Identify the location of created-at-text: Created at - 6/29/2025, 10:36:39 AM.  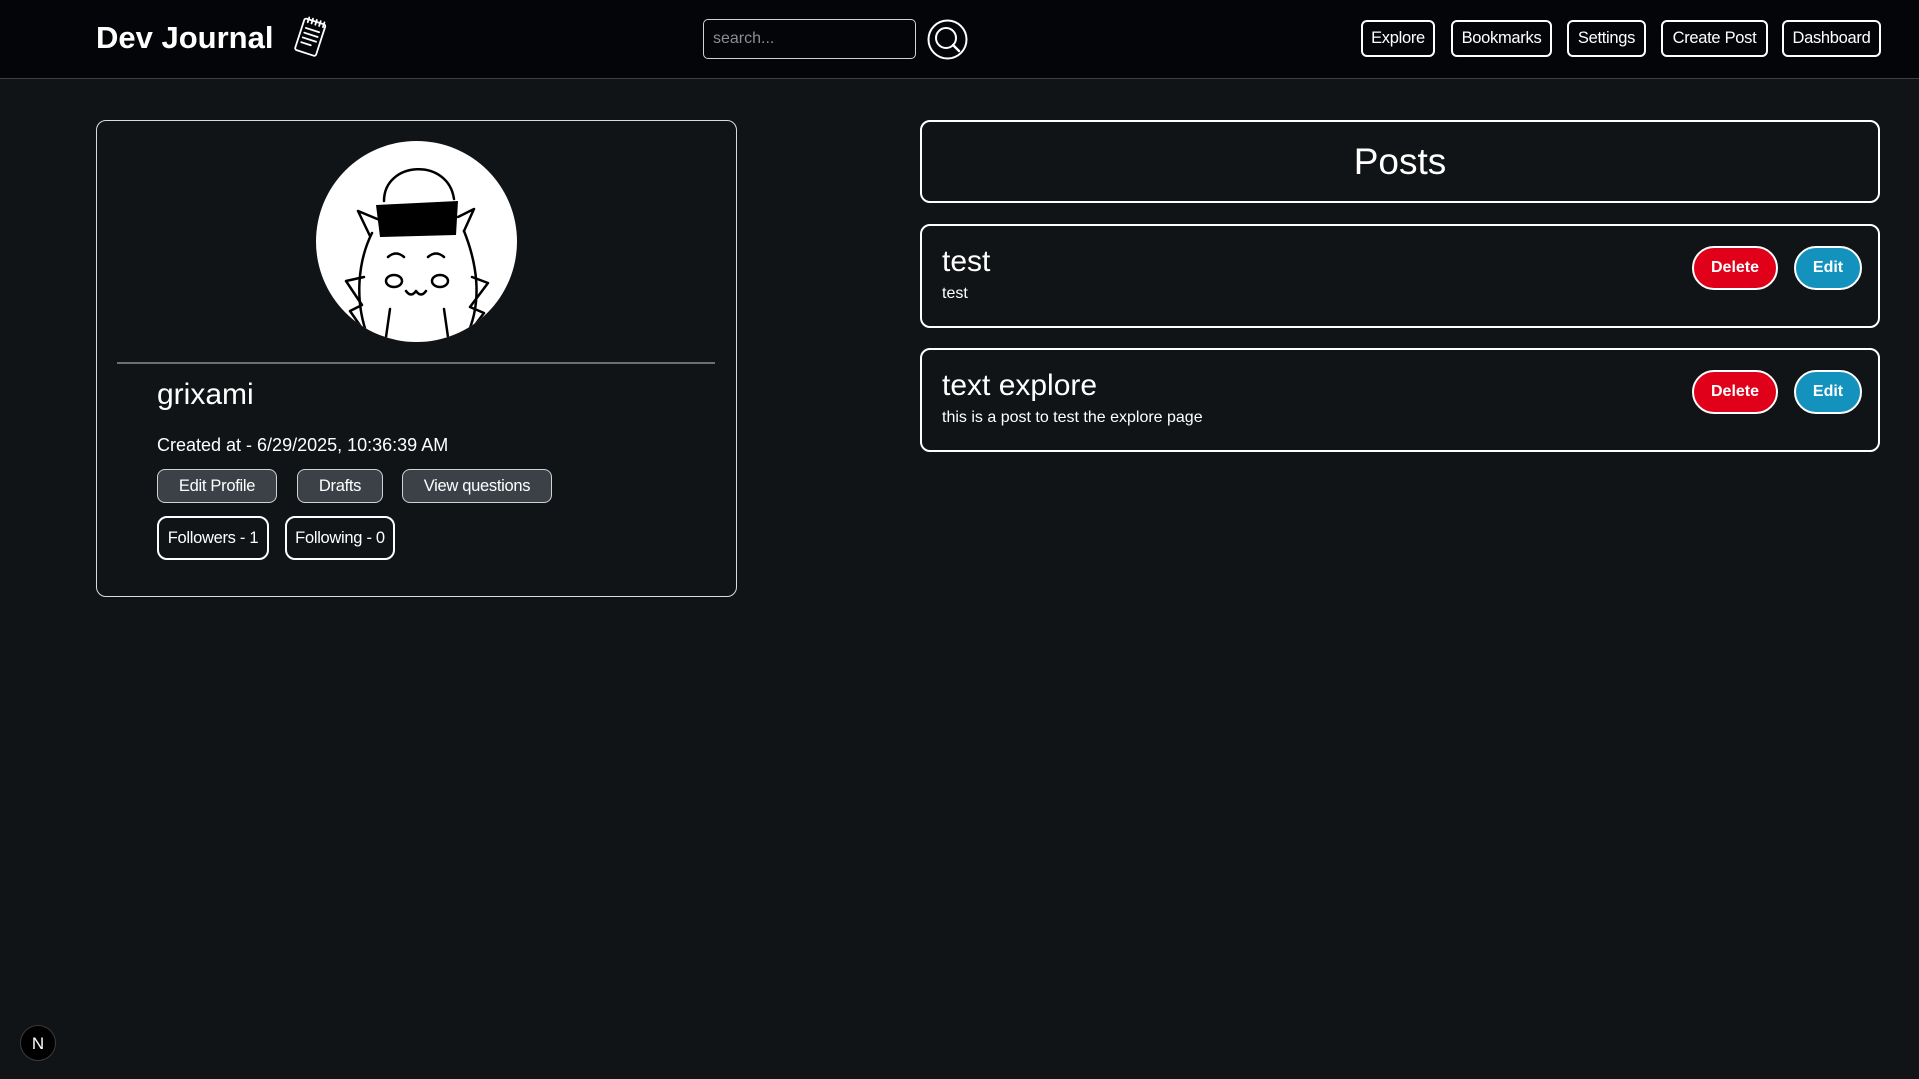
(303, 445).